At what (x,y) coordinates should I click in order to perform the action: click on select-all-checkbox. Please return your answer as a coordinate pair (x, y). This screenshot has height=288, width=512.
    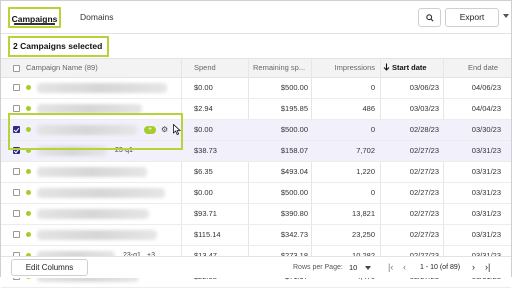
    Looking at the image, I should click on (16, 68).